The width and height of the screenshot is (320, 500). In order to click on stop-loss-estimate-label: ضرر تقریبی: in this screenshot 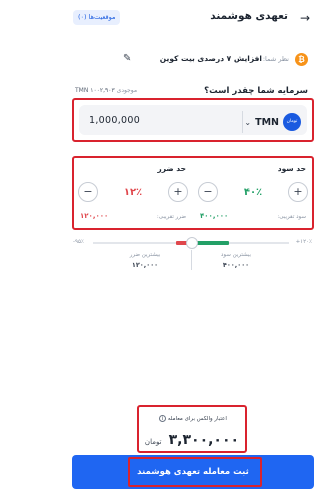, I will do `click(171, 217)`.